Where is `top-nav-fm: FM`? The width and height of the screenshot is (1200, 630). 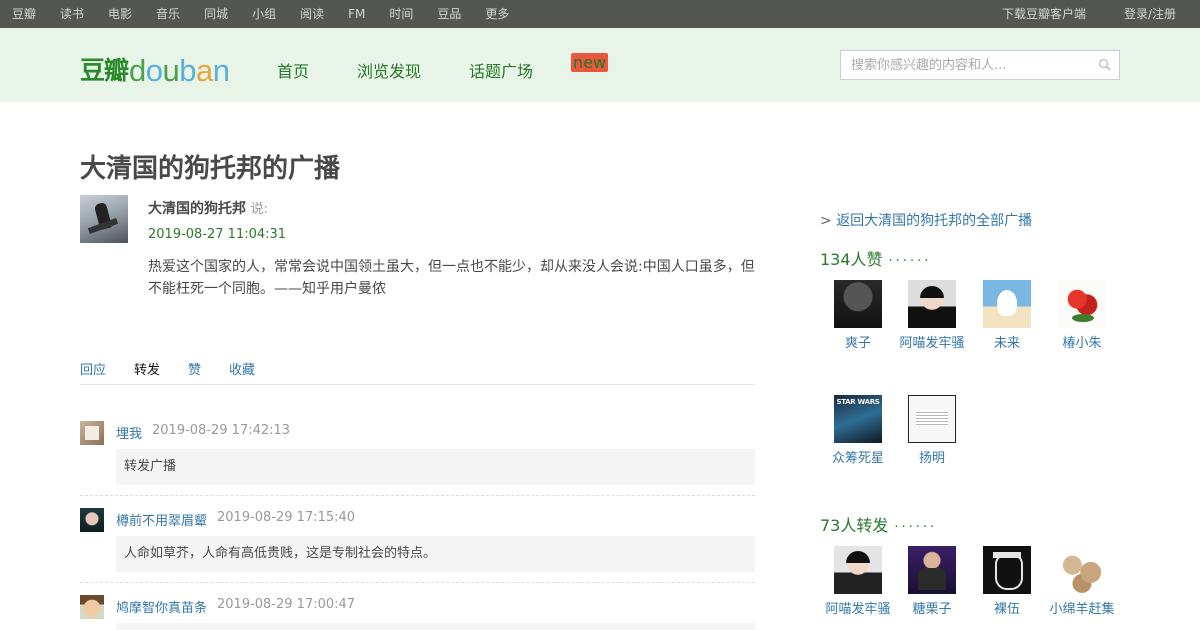 top-nav-fm: FM is located at coordinates (356, 14).